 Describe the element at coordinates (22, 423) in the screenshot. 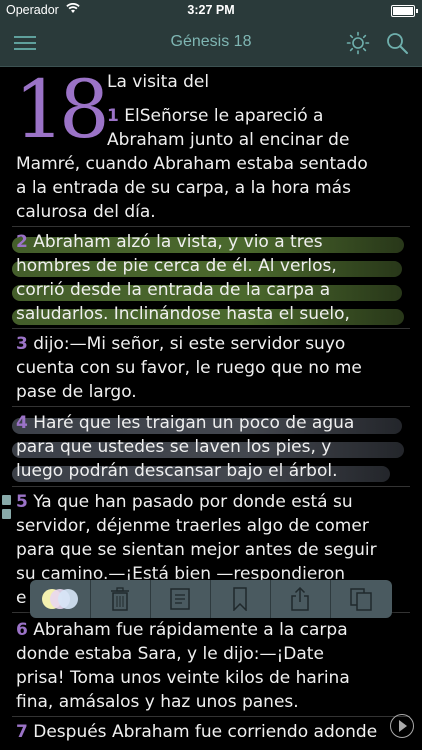

I see `verse-number: 4` at that location.